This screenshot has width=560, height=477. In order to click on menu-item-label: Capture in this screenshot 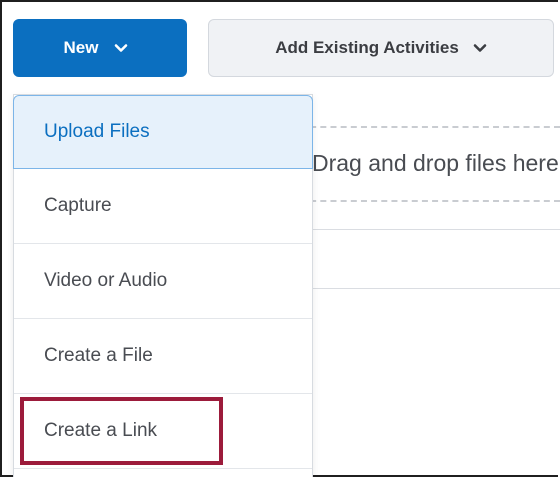, I will do `click(78, 205)`.